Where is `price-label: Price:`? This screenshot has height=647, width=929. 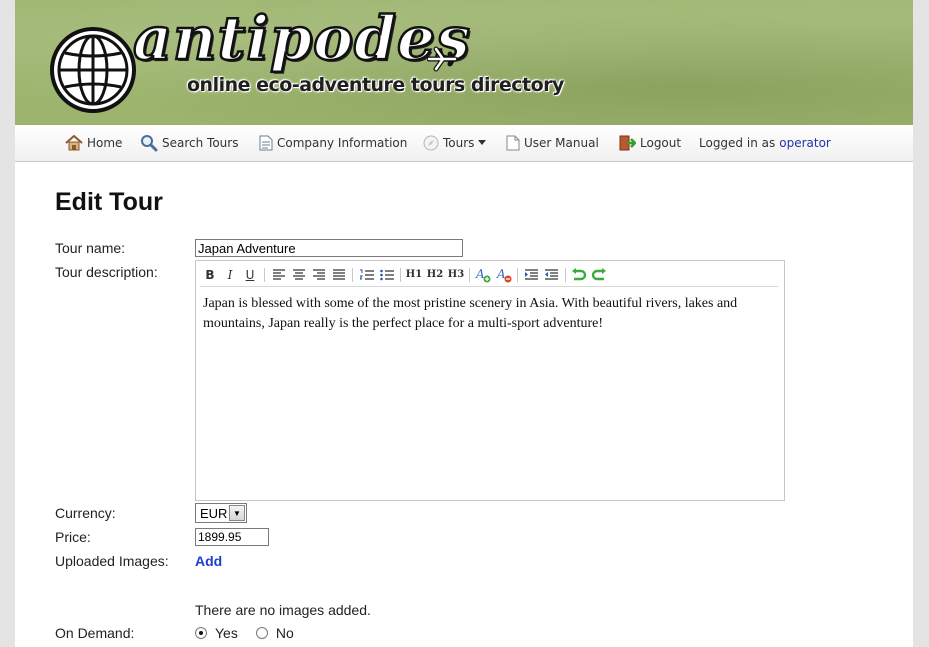
price-label: Price: is located at coordinates (73, 537).